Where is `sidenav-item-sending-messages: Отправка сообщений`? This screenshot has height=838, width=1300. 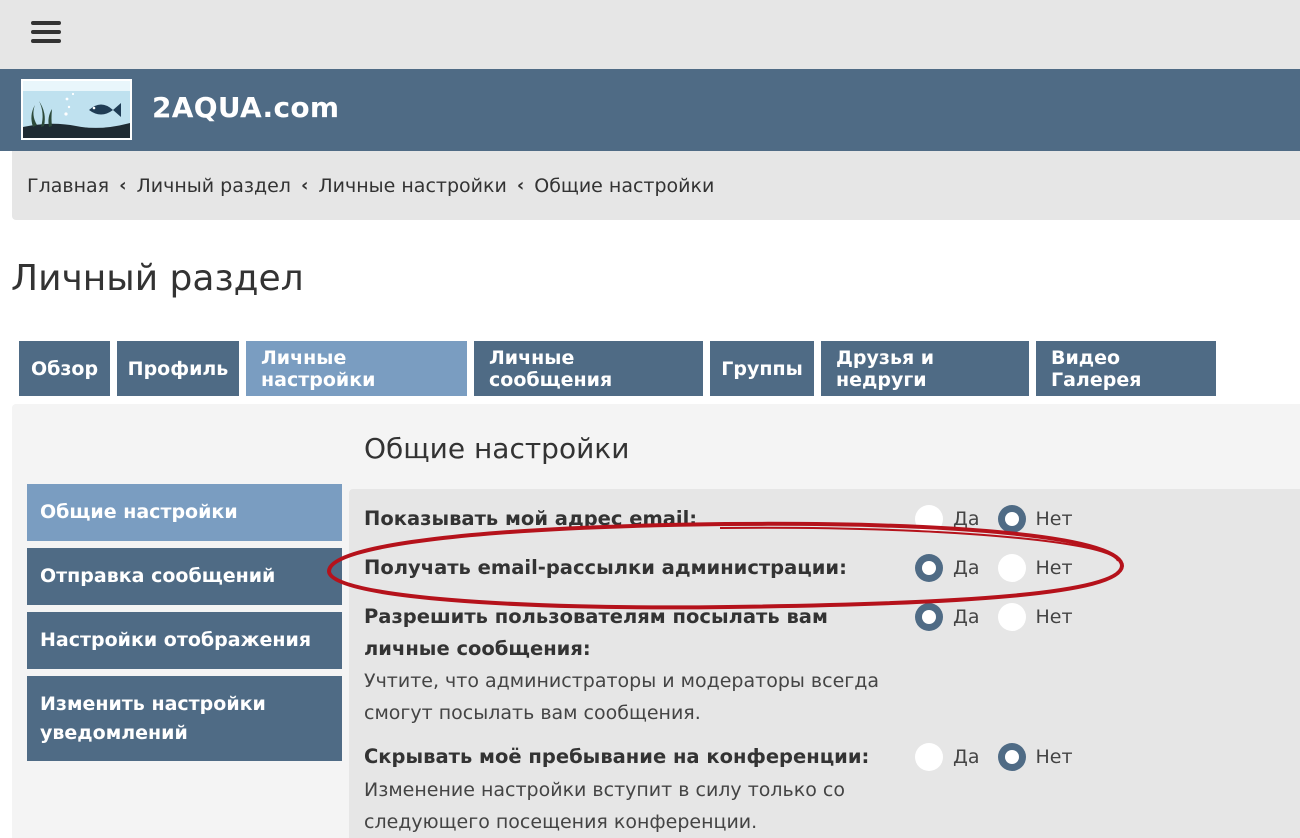
sidenav-item-sending-messages: Отправка сообщений is located at coordinates (184, 576).